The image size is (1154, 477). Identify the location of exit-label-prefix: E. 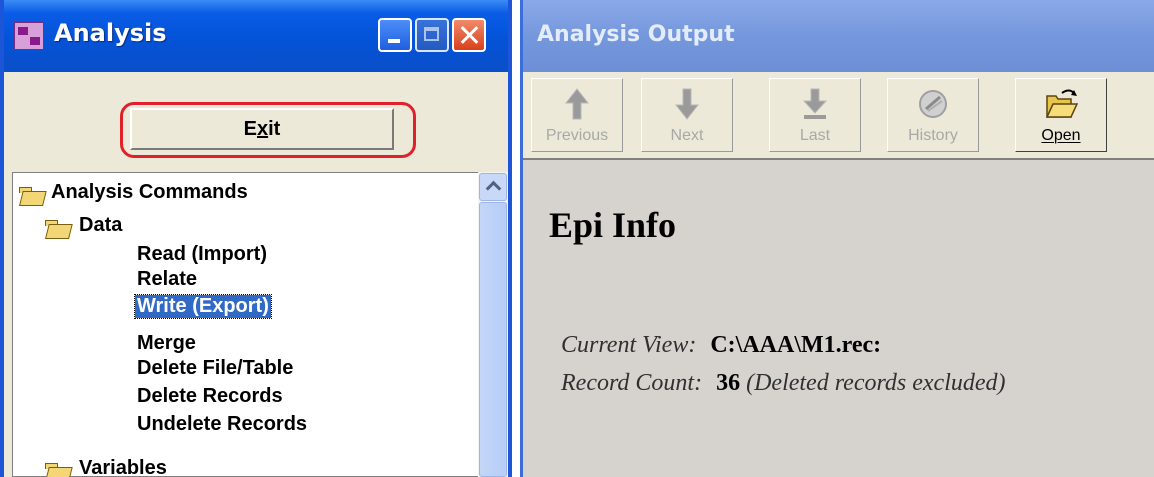
(250, 129).